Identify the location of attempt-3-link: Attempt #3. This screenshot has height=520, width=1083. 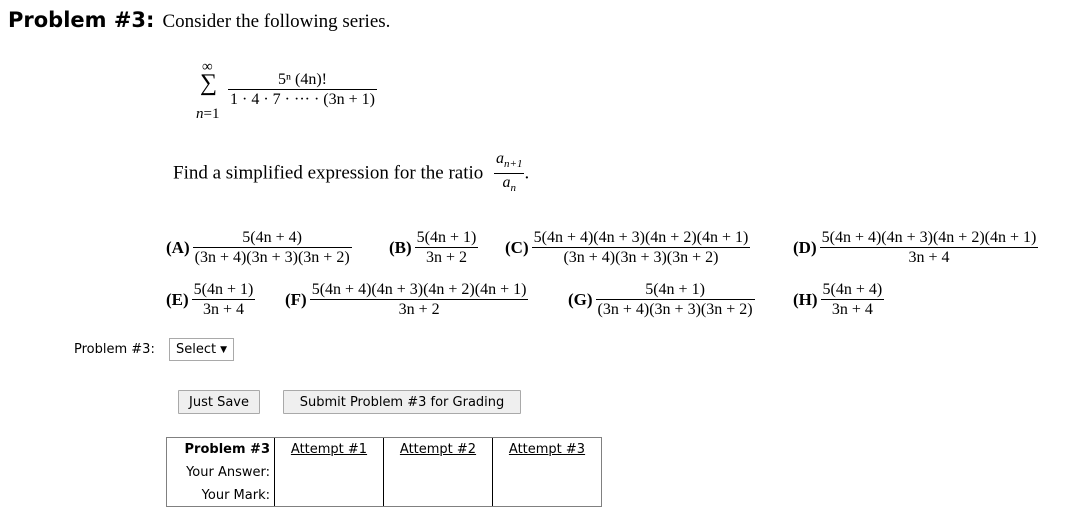
(547, 449).